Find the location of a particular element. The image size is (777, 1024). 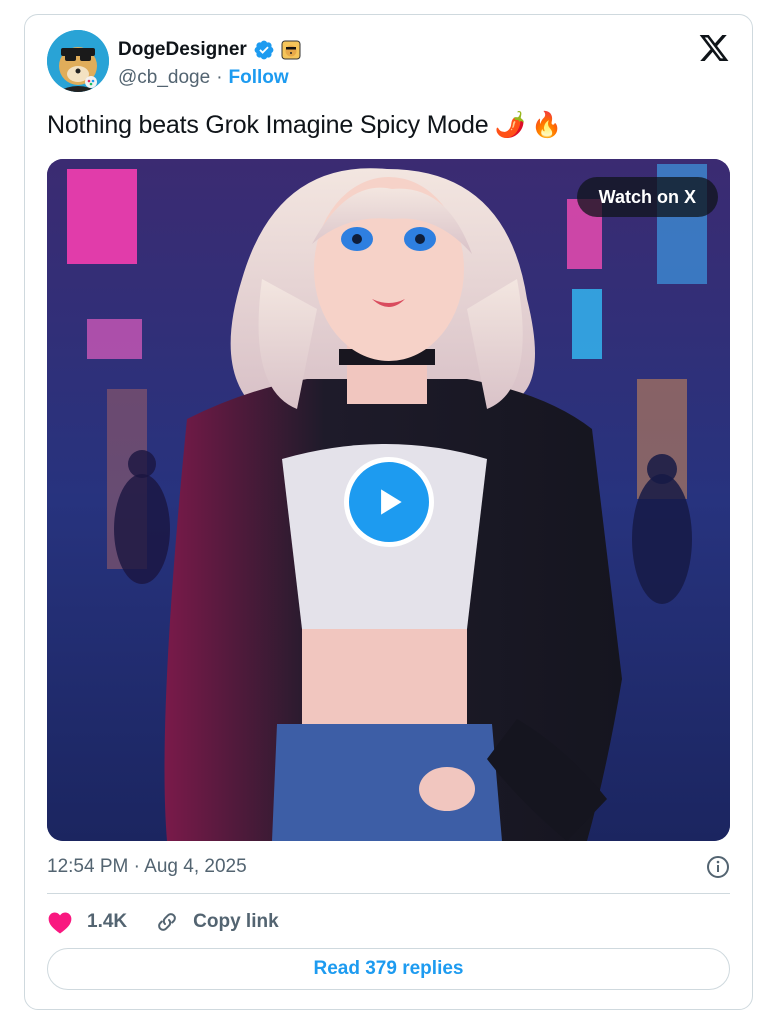

play-icon is located at coordinates (391, 502).